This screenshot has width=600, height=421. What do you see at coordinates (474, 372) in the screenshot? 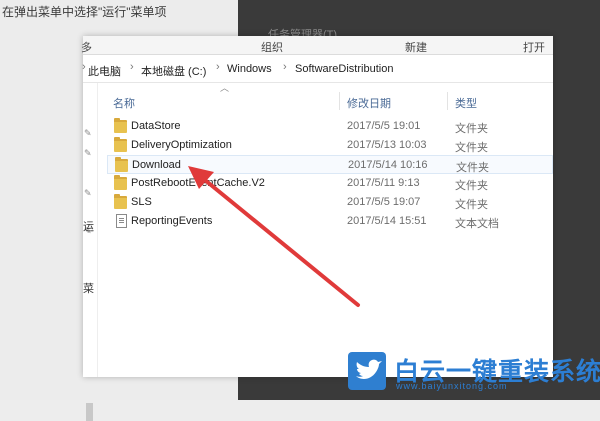
I see `watermark-logo: 白云一键重装系统 www.baiyunxitong.com` at bounding box center [474, 372].